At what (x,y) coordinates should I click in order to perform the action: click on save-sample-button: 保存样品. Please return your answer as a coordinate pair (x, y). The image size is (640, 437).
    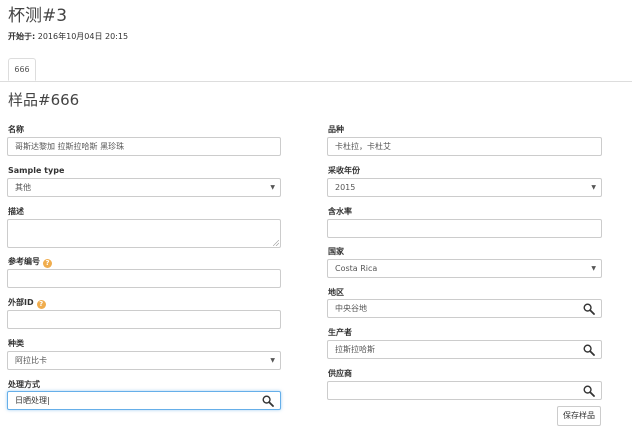
    Looking at the image, I should click on (579, 416).